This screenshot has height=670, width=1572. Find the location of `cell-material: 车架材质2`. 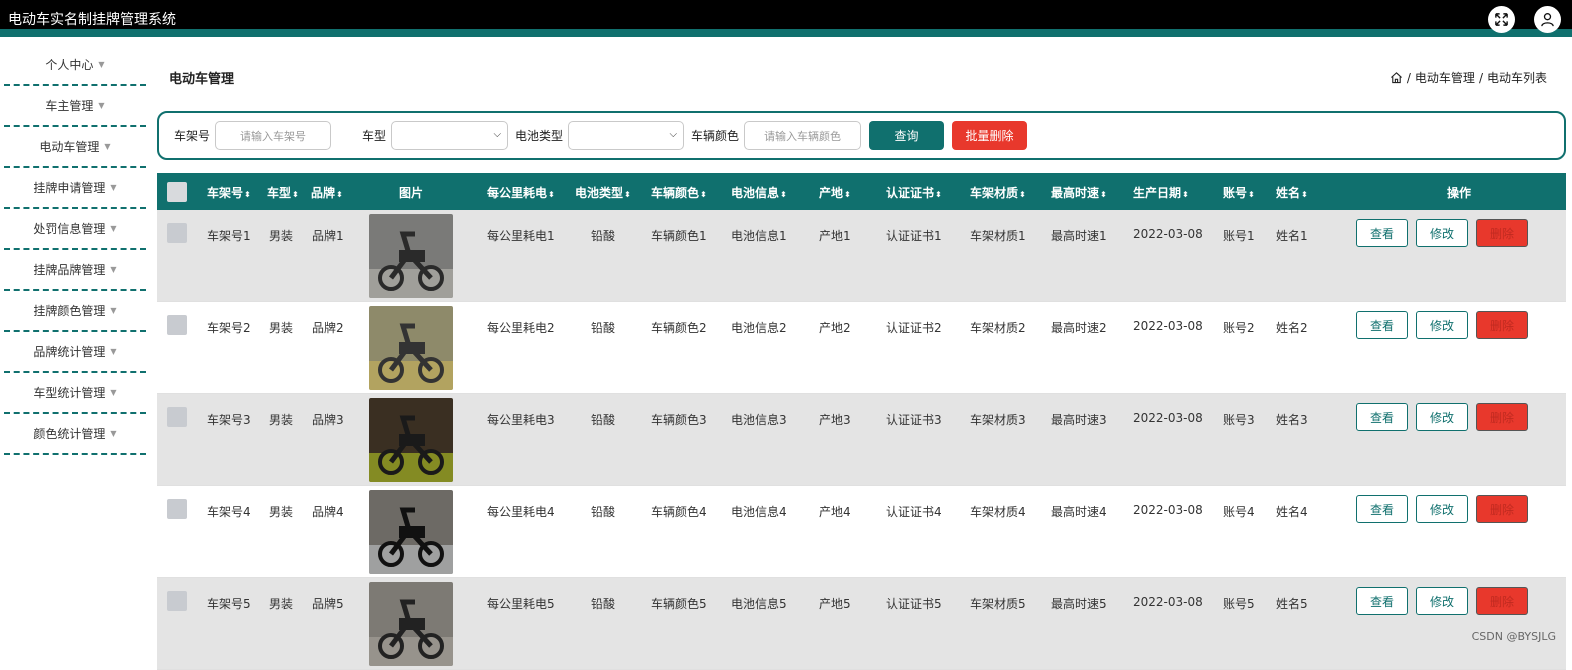

cell-material: 车架材质2 is located at coordinates (998, 327).